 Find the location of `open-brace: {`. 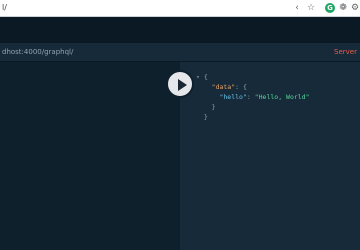

open-brace: { is located at coordinates (205, 77).